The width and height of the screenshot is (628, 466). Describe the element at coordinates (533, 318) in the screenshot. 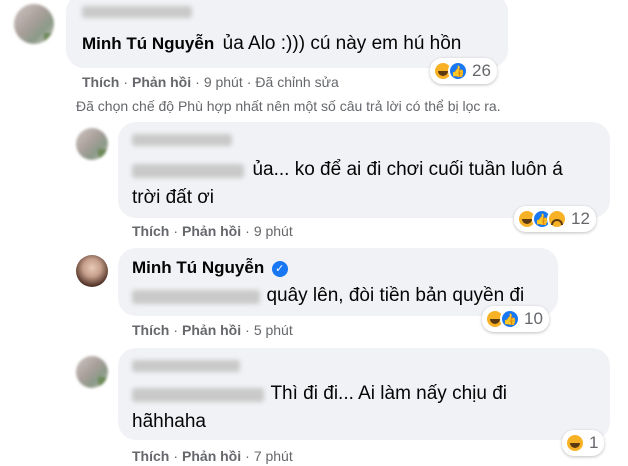

I see `reaction-count: 10` at that location.